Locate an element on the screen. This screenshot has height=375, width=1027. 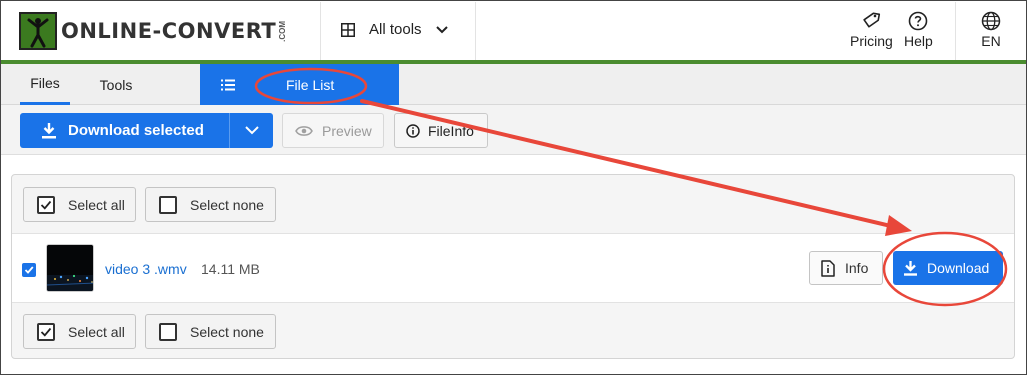
file-download-label: Download is located at coordinates (958, 268).